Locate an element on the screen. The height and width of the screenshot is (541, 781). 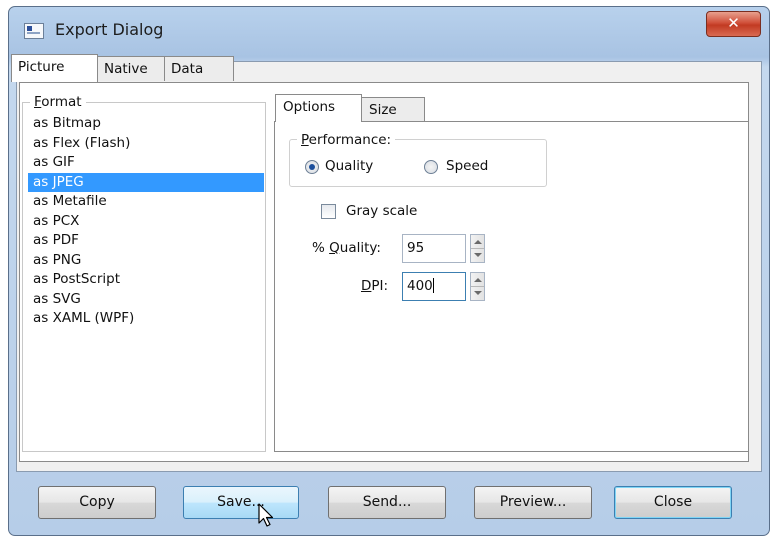
format-item-gif: as GIF is located at coordinates (146, 163).